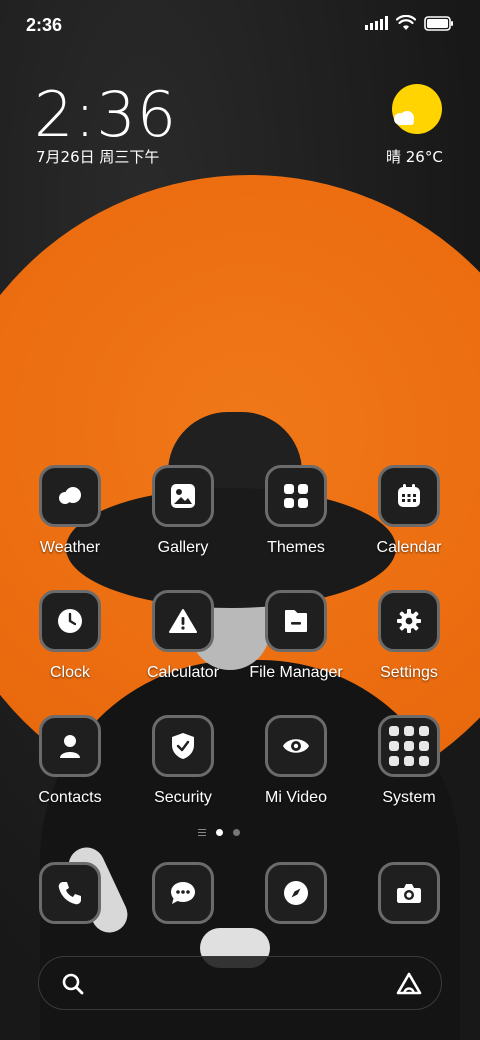 The height and width of the screenshot is (1040, 480). What do you see at coordinates (183, 496) in the screenshot?
I see `gallery-icon` at bounding box center [183, 496].